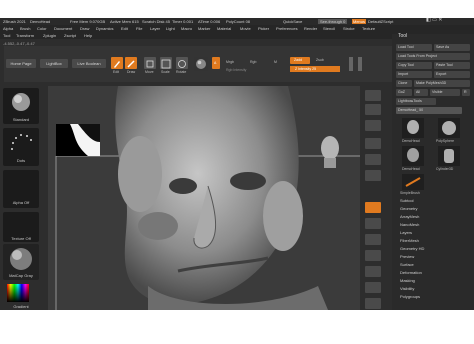 The width and height of the screenshot is (474, 344). Describe the element at coordinates (139, 28) in the screenshot. I see `menu-file: File` at that location.